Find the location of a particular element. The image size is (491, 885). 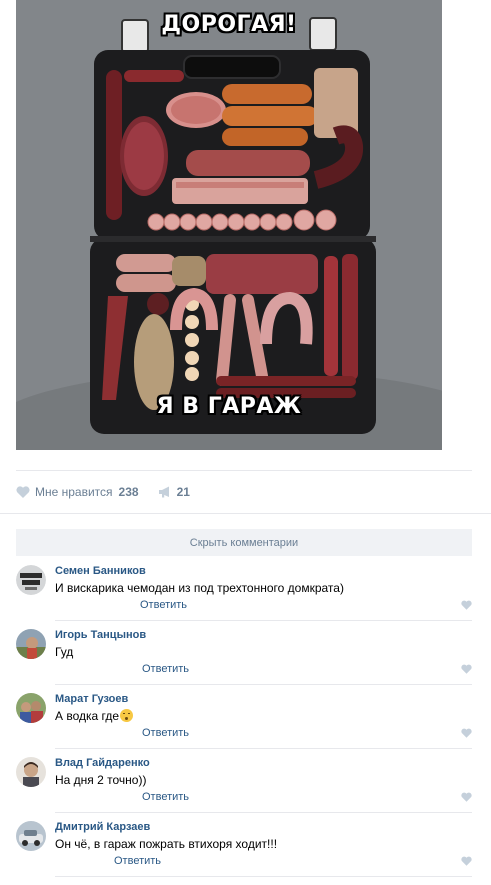

like-label: Мне нравится is located at coordinates (74, 492).